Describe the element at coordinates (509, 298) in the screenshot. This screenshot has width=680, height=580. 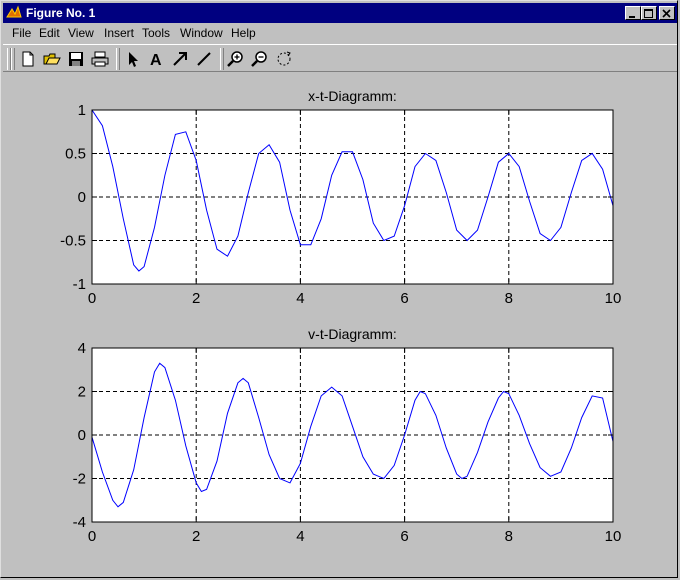
I see `chart1-xtick-label: 8` at that location.